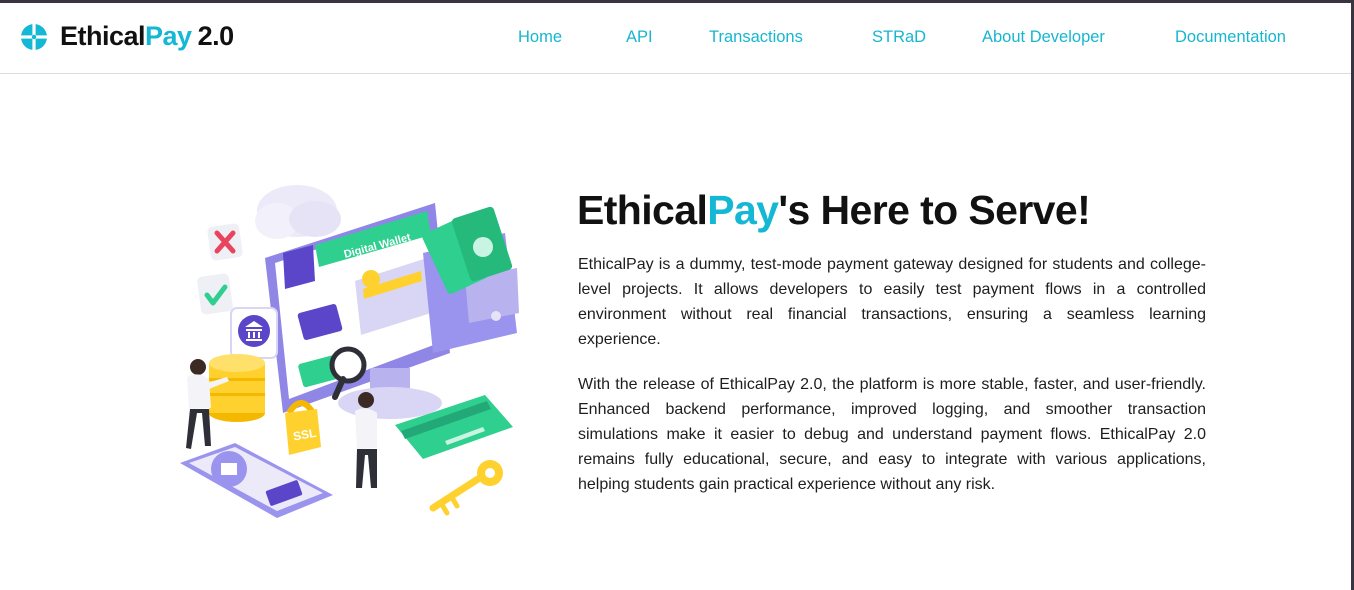 Image resolution: width=1354 pixels, height=590 pixels. Describe the element at coordinates (756, 37) in the screenshot. I see `nav-link-transactions: Transactions` at that location.